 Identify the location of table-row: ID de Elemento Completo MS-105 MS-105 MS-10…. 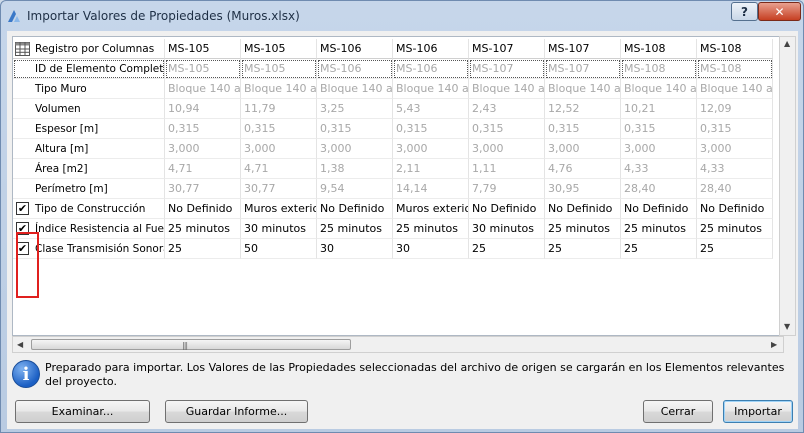
(394, 69).